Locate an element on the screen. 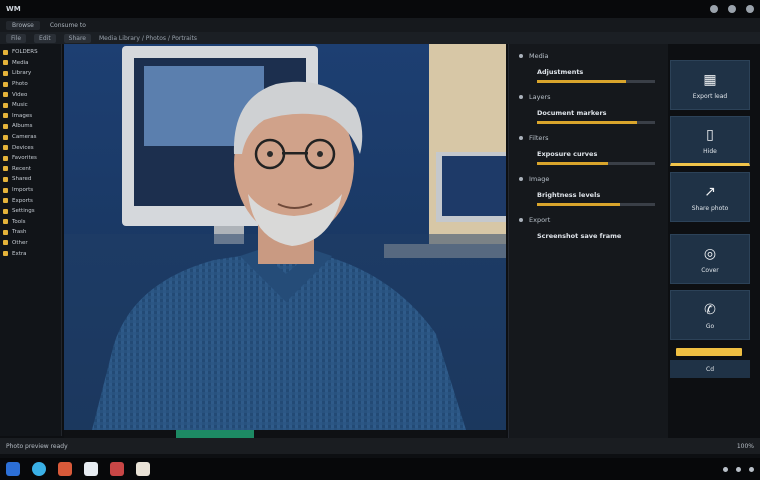 The image size is (760, 480). sidebar-item-label: Tools is located at coordinates (19, 221).